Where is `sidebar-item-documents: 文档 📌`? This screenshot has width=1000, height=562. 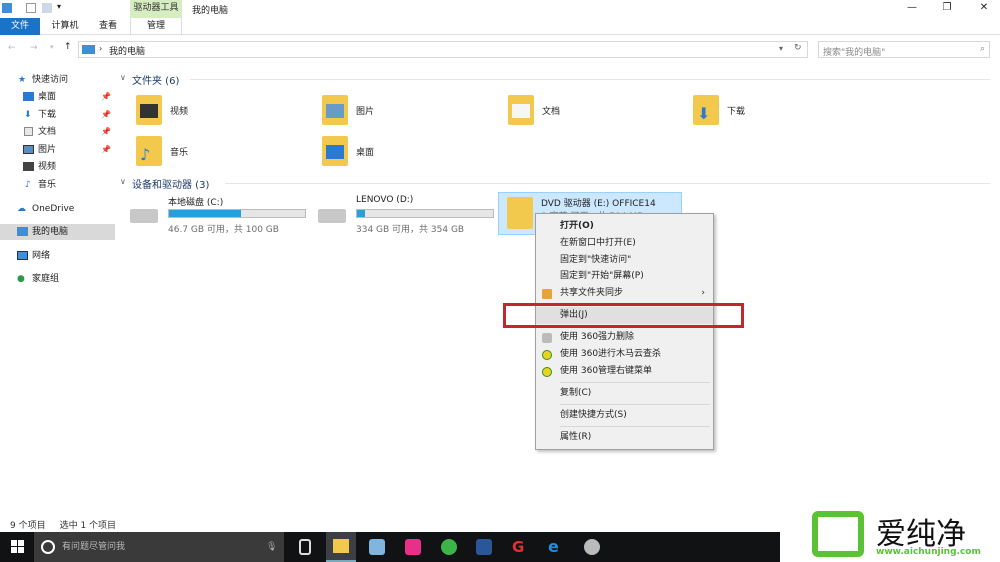
sidebar-item-documents: 文档 📌 is located at coordinates (57, 132).